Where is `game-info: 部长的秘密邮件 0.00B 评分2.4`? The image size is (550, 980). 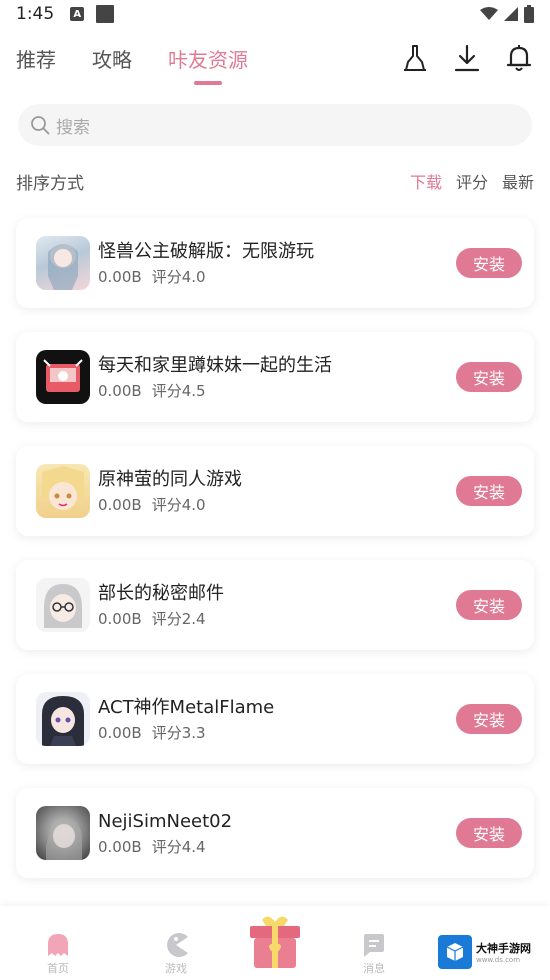 game-info: 部长的秘密邮件 0.00B 评分2.4 is located at coordinates (277, 605).